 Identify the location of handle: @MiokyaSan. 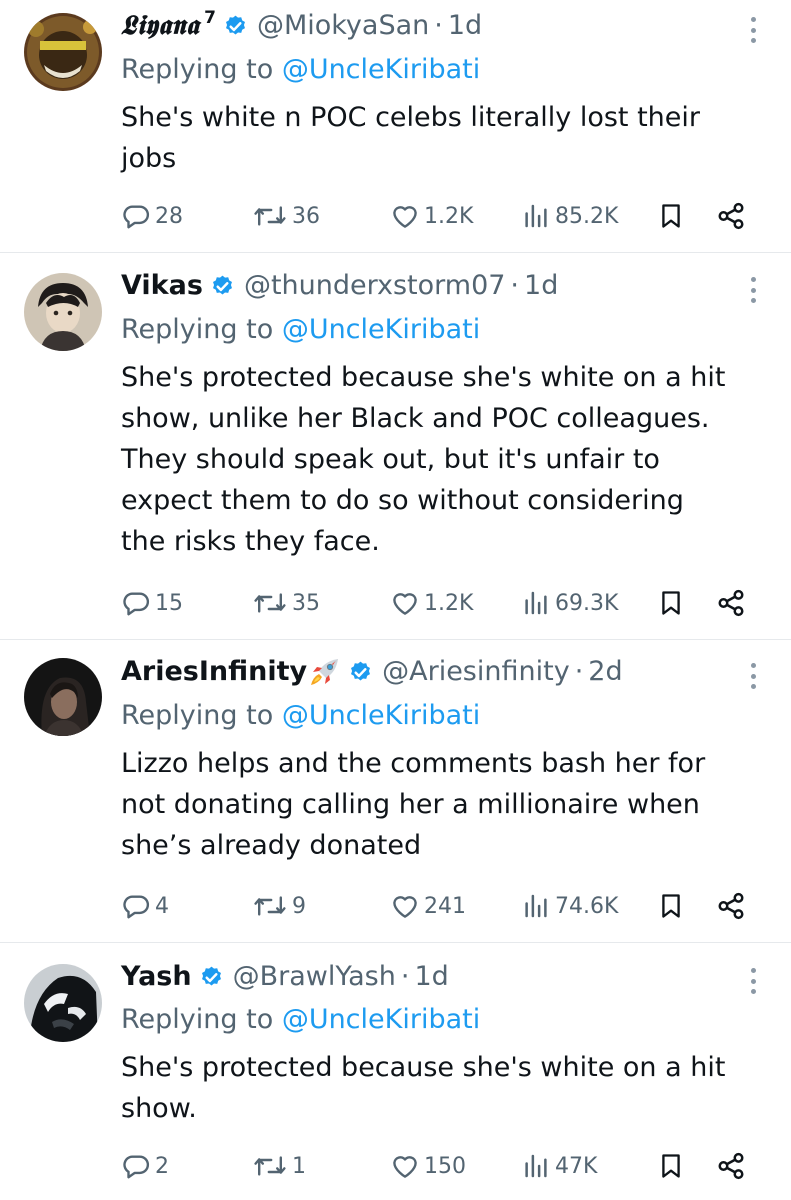
(343, 26).